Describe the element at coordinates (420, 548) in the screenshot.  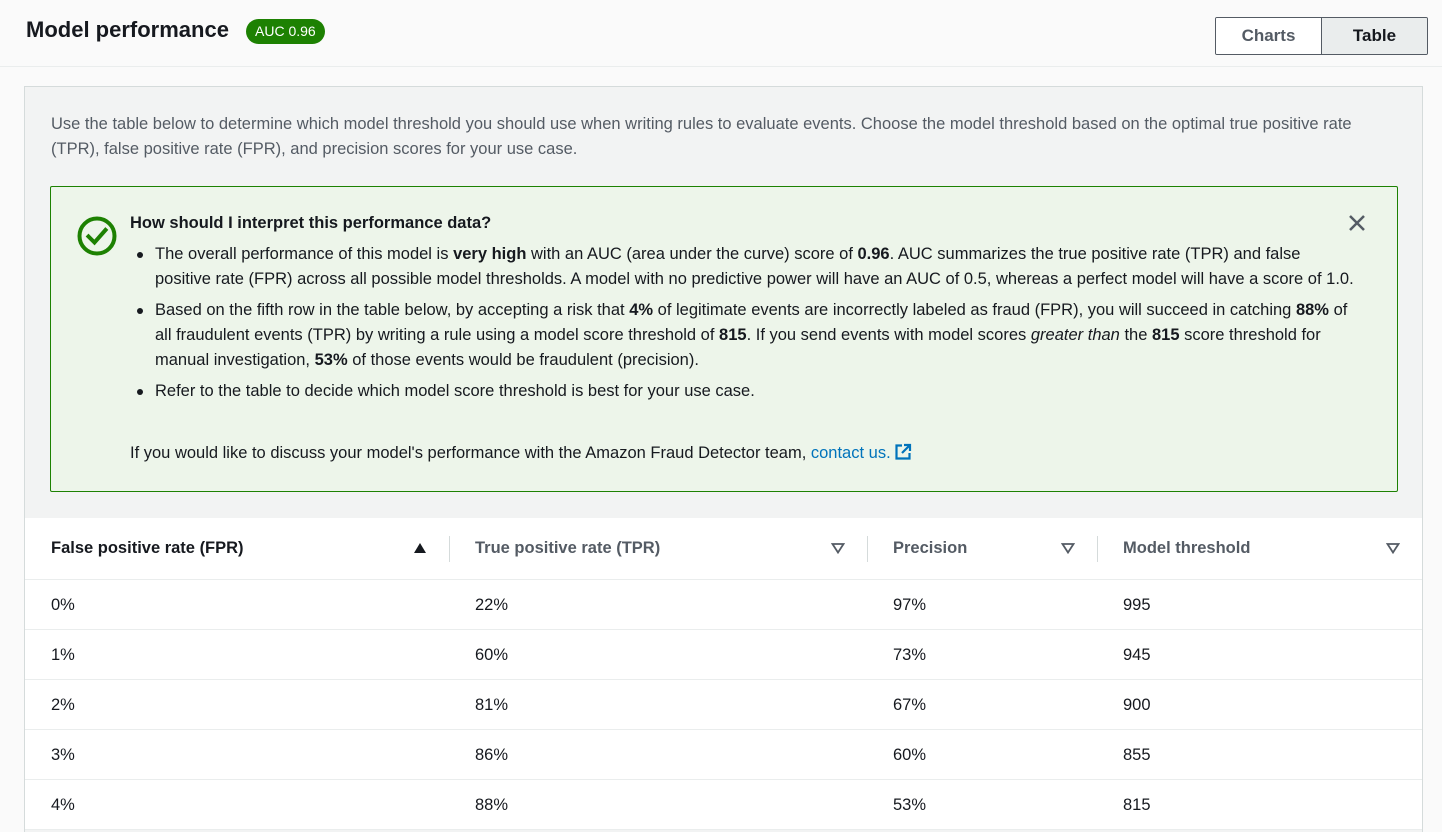
I see `sort-ascending-icon` at that location.